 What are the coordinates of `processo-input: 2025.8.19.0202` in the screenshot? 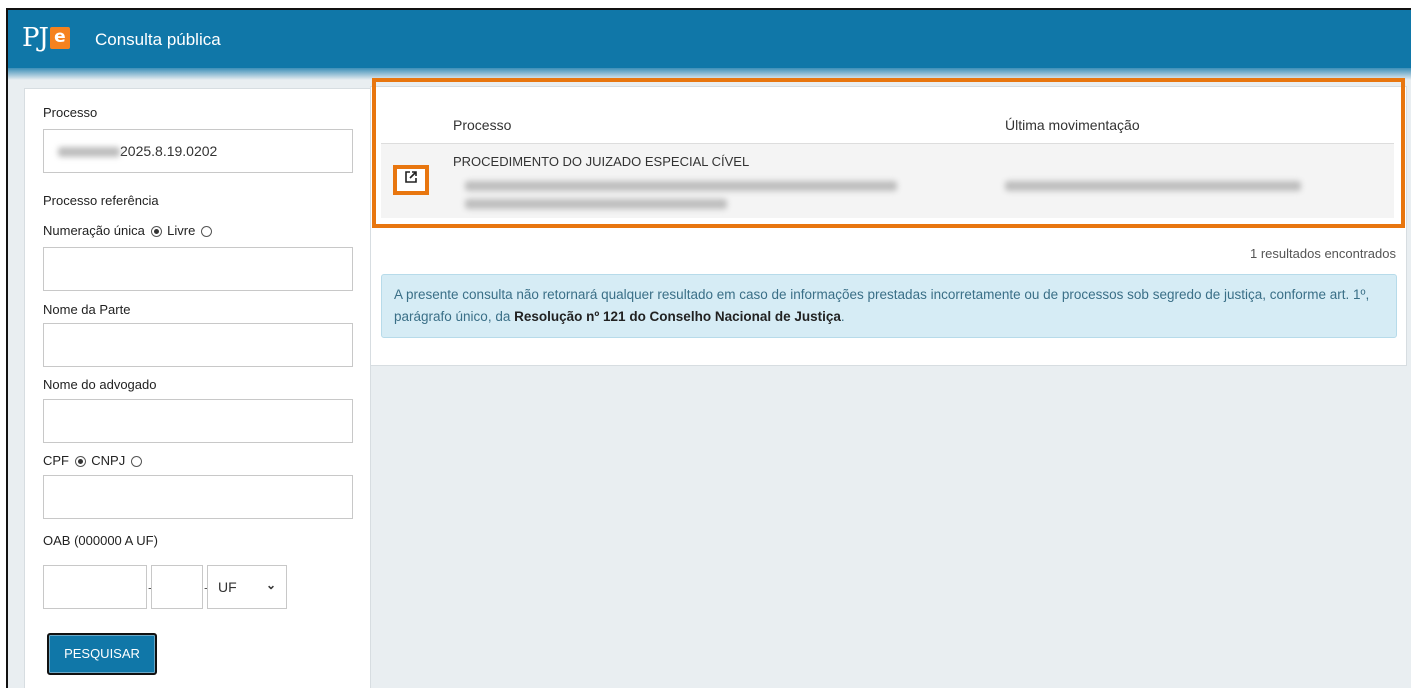 It's located at (198, 151).